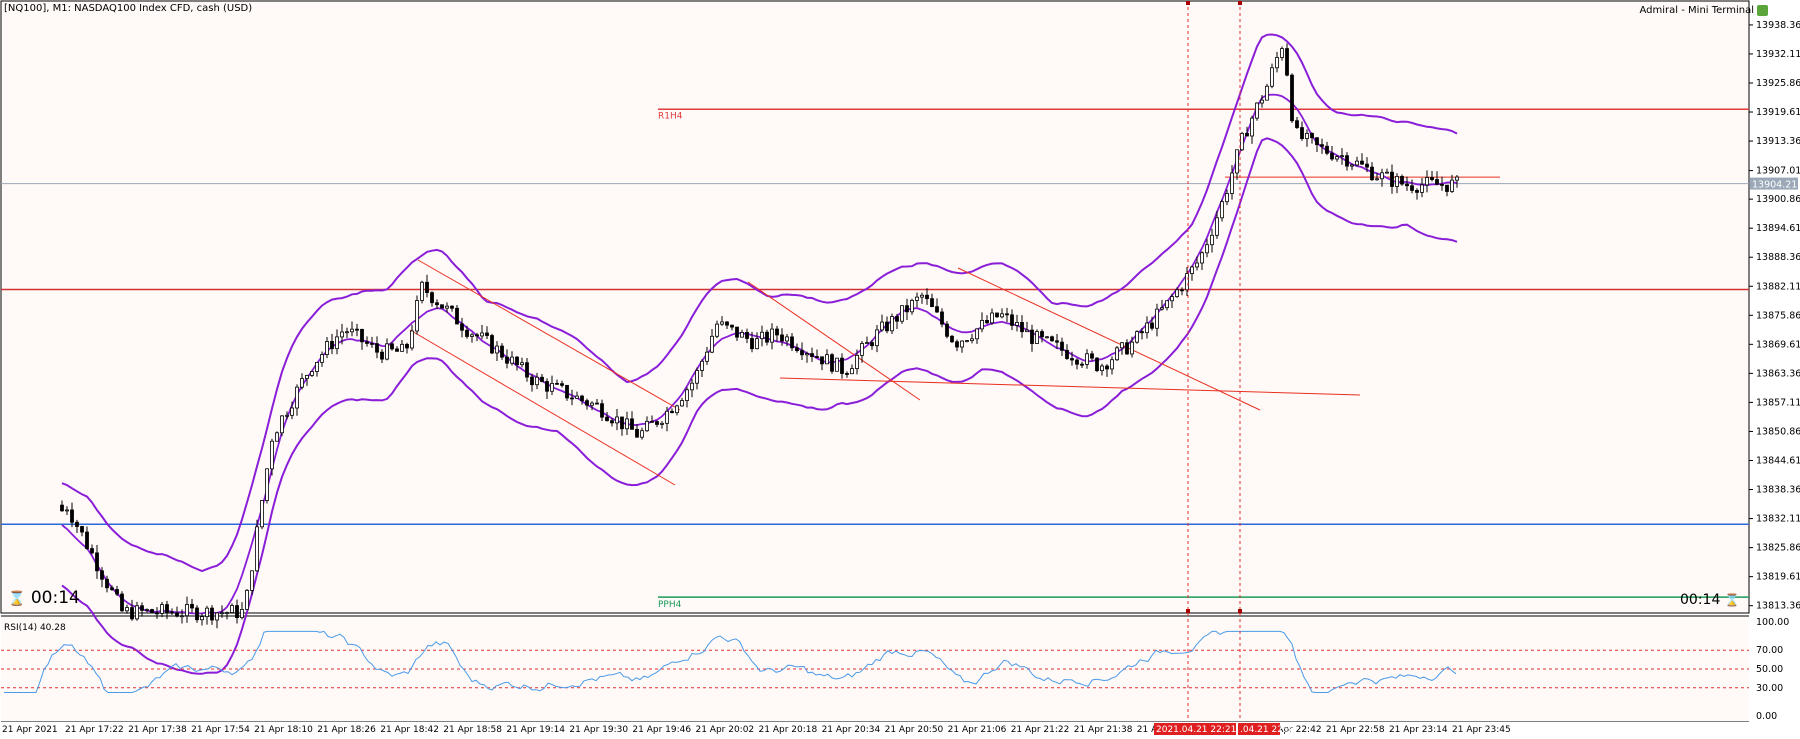 The width and height of the screenshot is (1800, 739). Describe the element at coordinates (346, 730) in the screenshot. I see `x-tick-label: 21 Apr 18:26` at that location.